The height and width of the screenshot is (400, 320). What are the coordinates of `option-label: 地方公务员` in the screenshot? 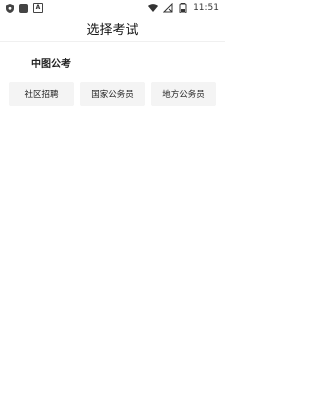 It's located at (183, 95).